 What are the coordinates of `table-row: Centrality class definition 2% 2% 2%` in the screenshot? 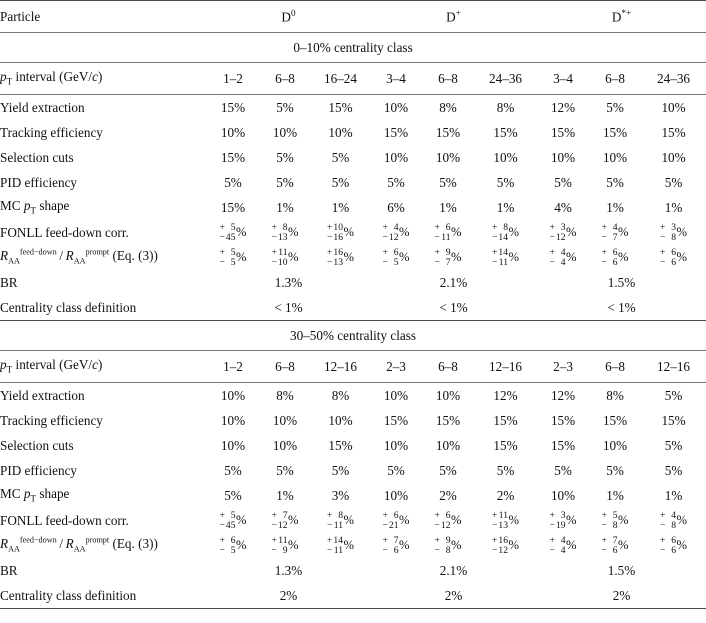 It's located at (353, 596).